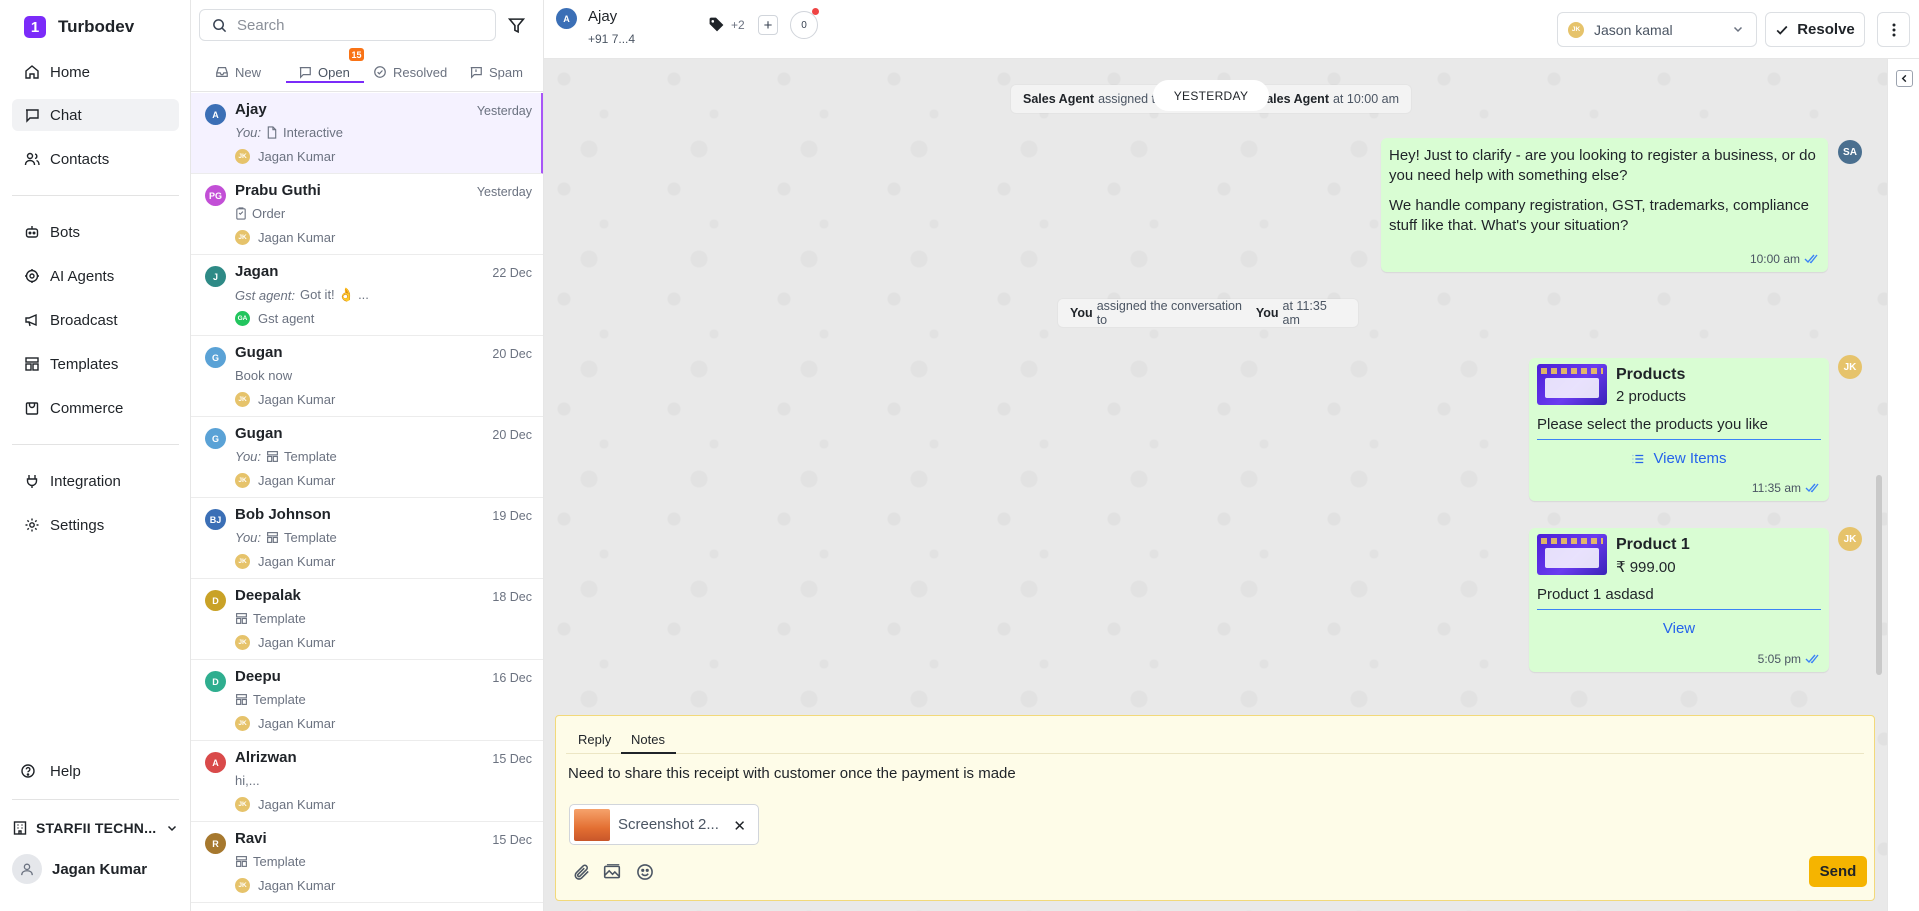 Image resolution: width=1919 pixels, height=911 pixels. Describe the element at coordinates (95, 320) in the screenshot. I see `nav-item-broadcast: Broadcast` at that location.